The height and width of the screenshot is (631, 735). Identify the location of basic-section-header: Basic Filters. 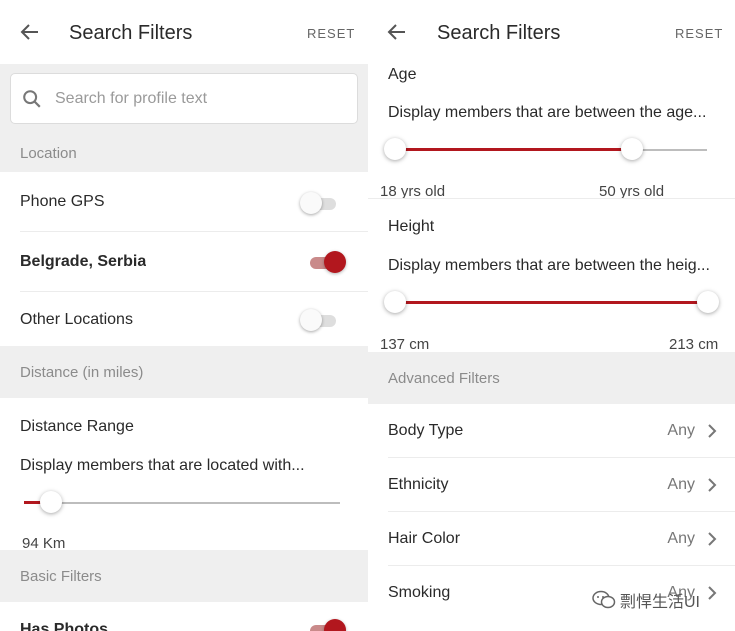
(184, 576).